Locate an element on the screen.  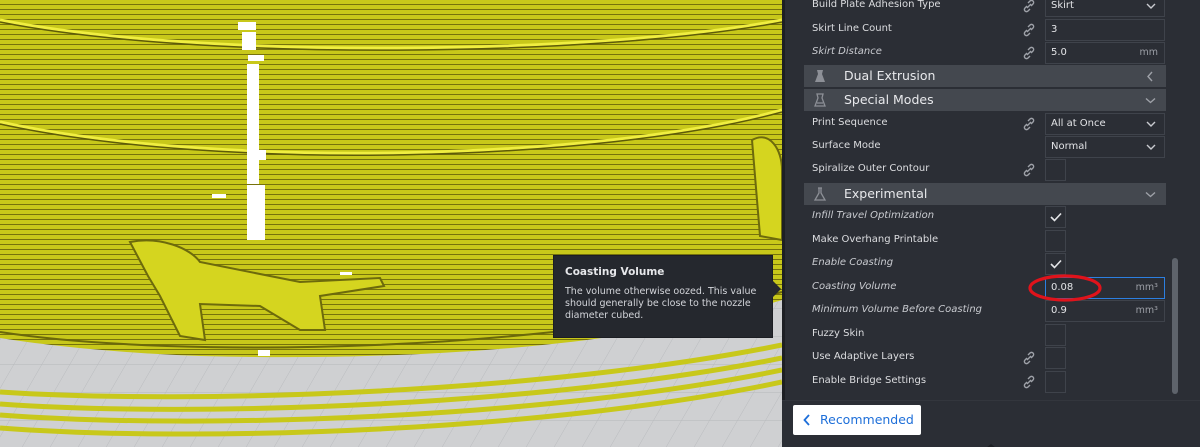
setting-label: Use Adaptive Layers is located at coordinates (863, 356).